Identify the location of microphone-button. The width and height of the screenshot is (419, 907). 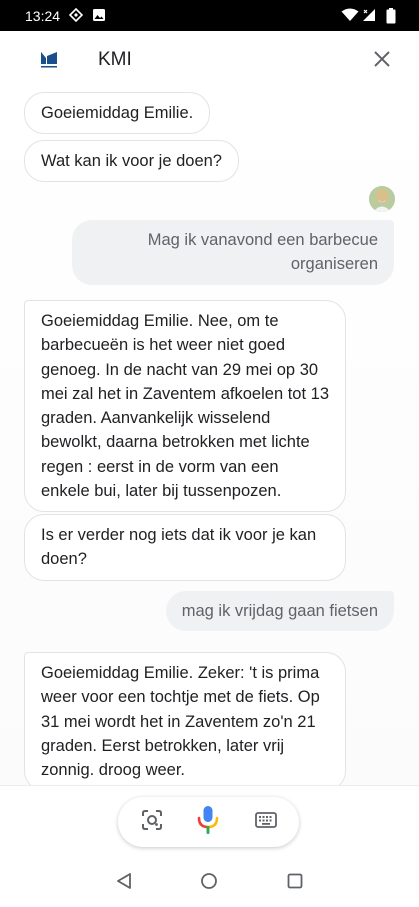
(208, 822).